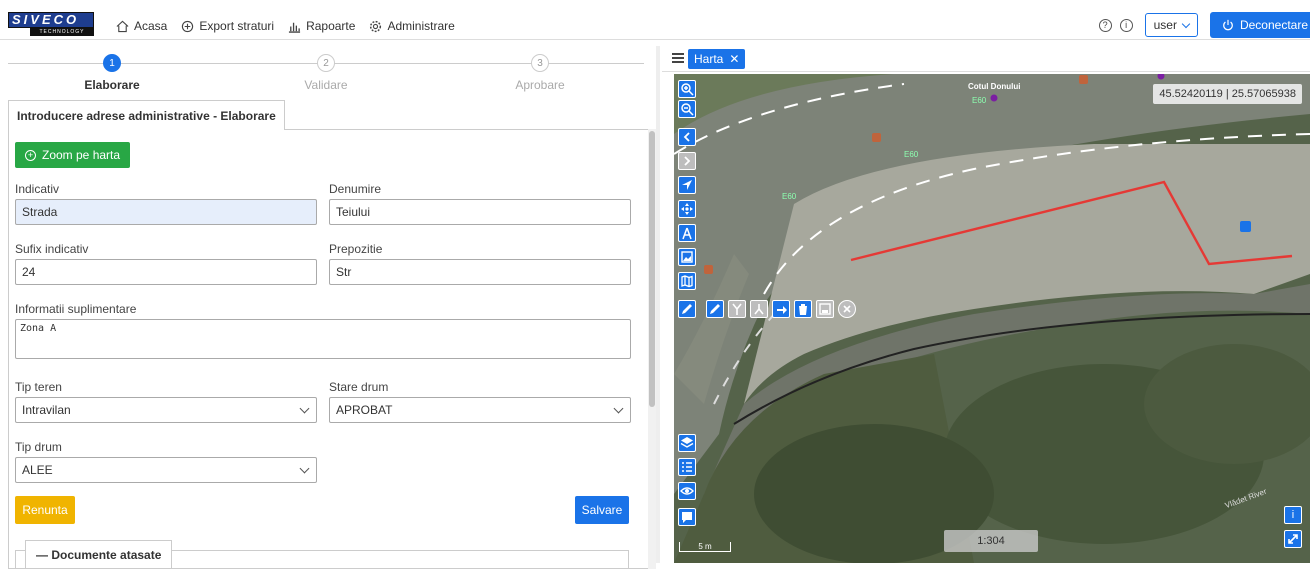 The width and height of the screenshot is (1310, 569). Describe the element at coordinates (480, 212) in the screenshot. I see `denumire-field: Teiului` at that location.